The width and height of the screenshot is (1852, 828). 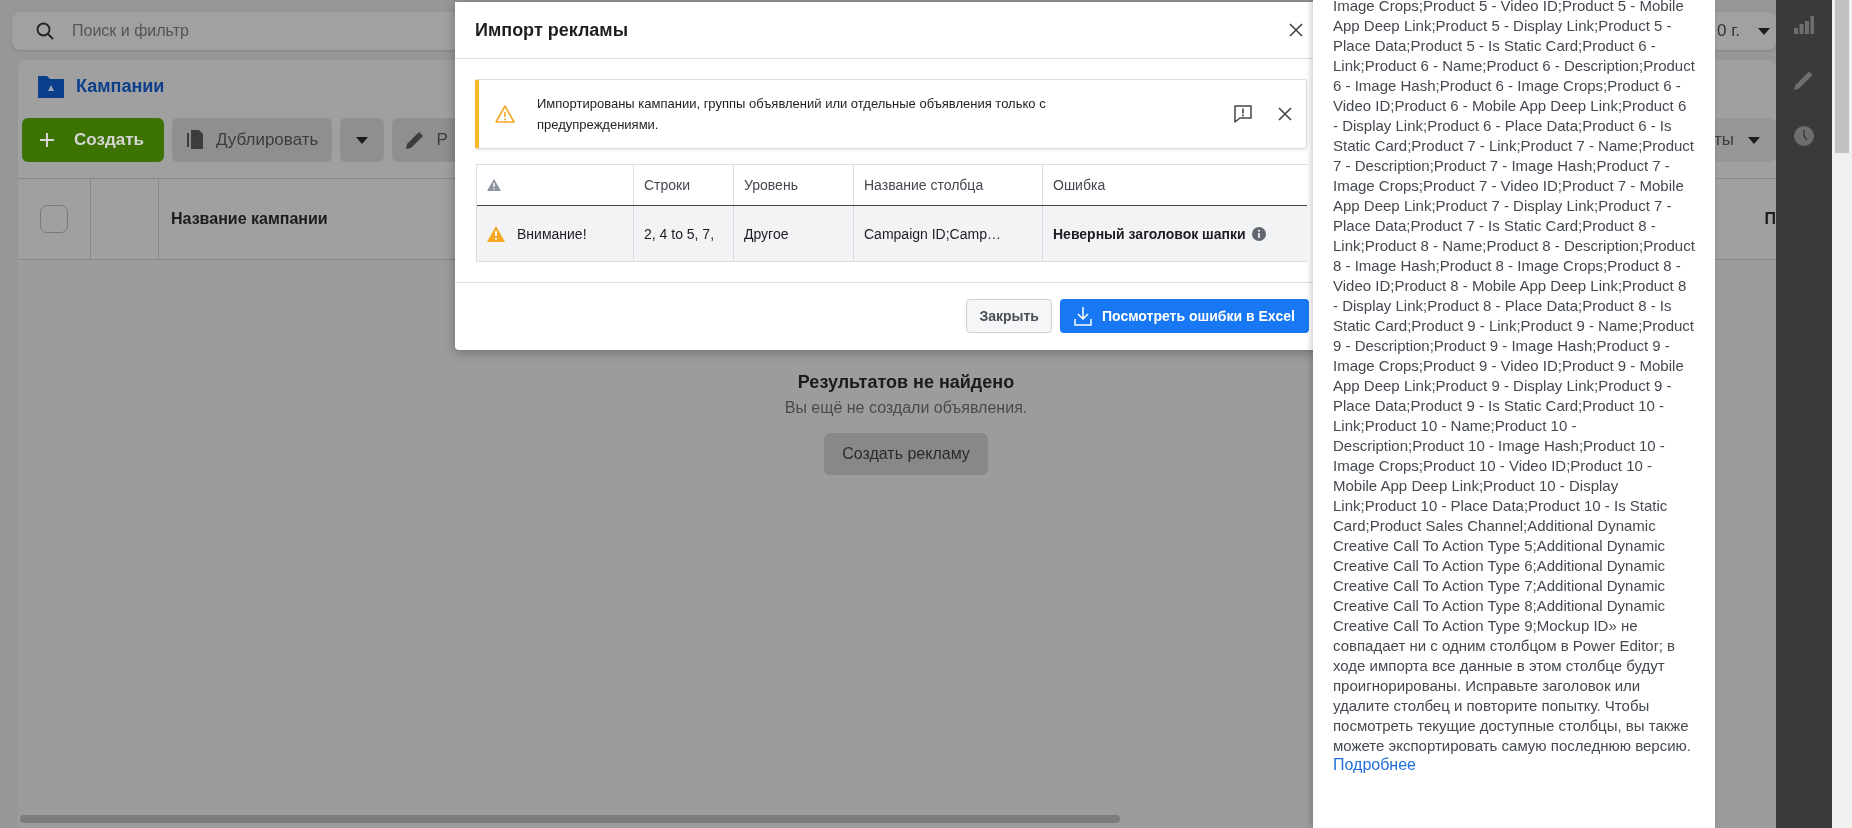 What do you see at coordinates (54, 219) in the screenshot?
I see `checkbox` at bounding box center [54, 219].